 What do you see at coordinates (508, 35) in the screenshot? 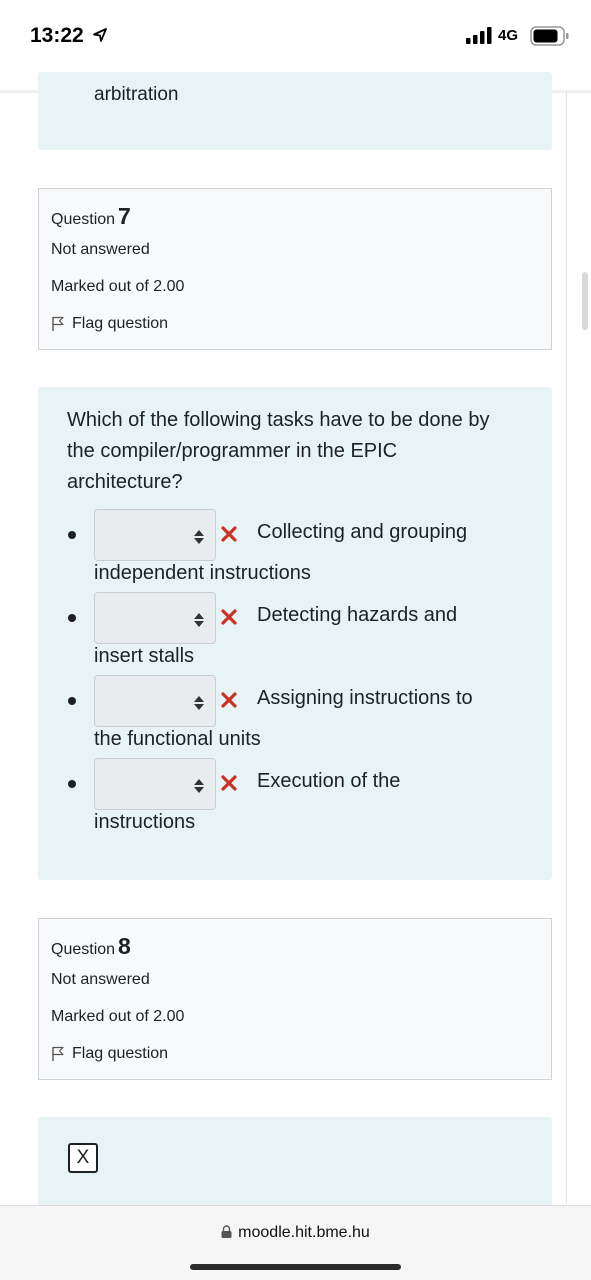
I see `network-type: 4G` at bounding box center [508, 35].